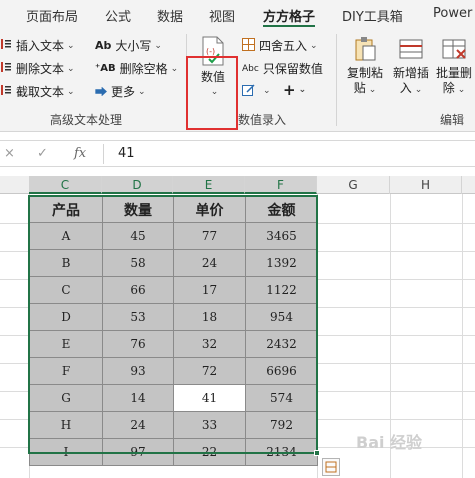 The width and height of the screenshot is (475, 478). I want to click on insert-text-button: 插入文本 ⌄, so click(37, 45).